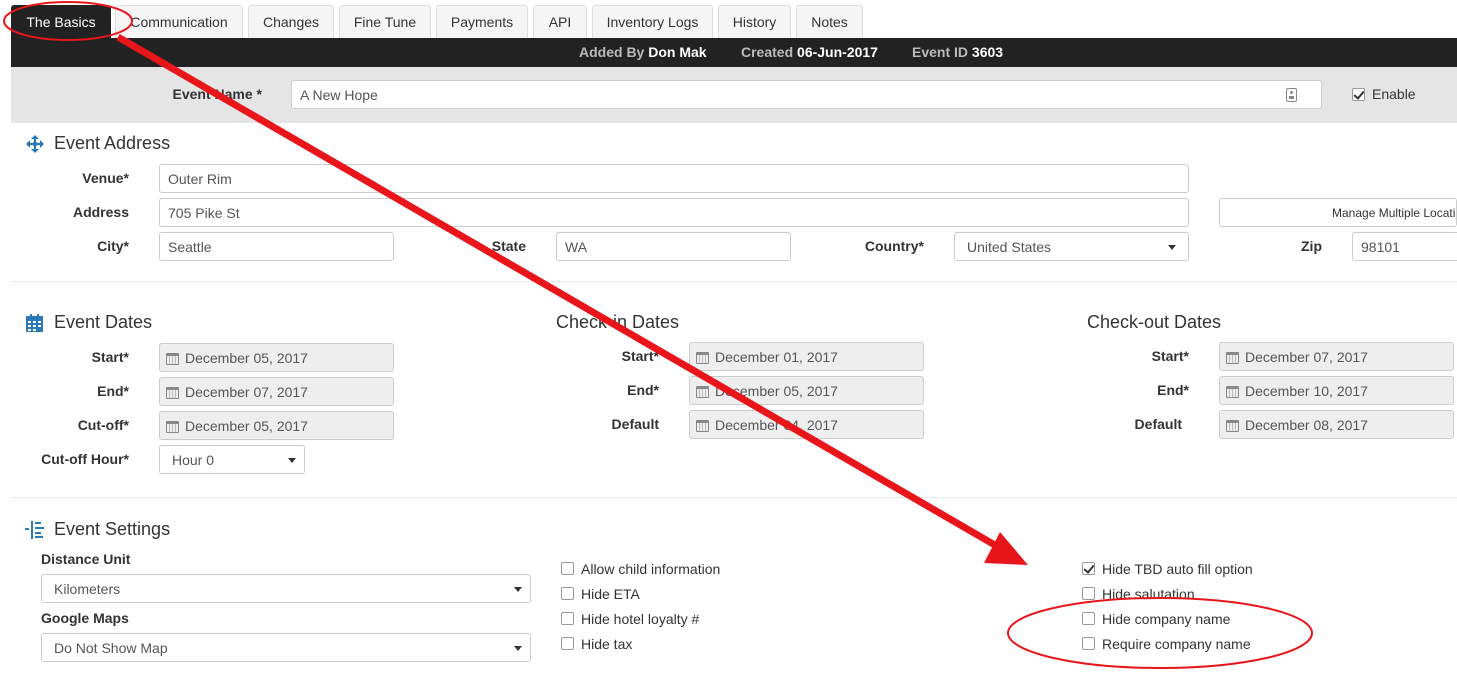 Image resolution: width=1457 pixels, height=686 pixels. Describe the element at coordinates (894, 246) in the screenshot. I see `country-label: Country*` at that location.